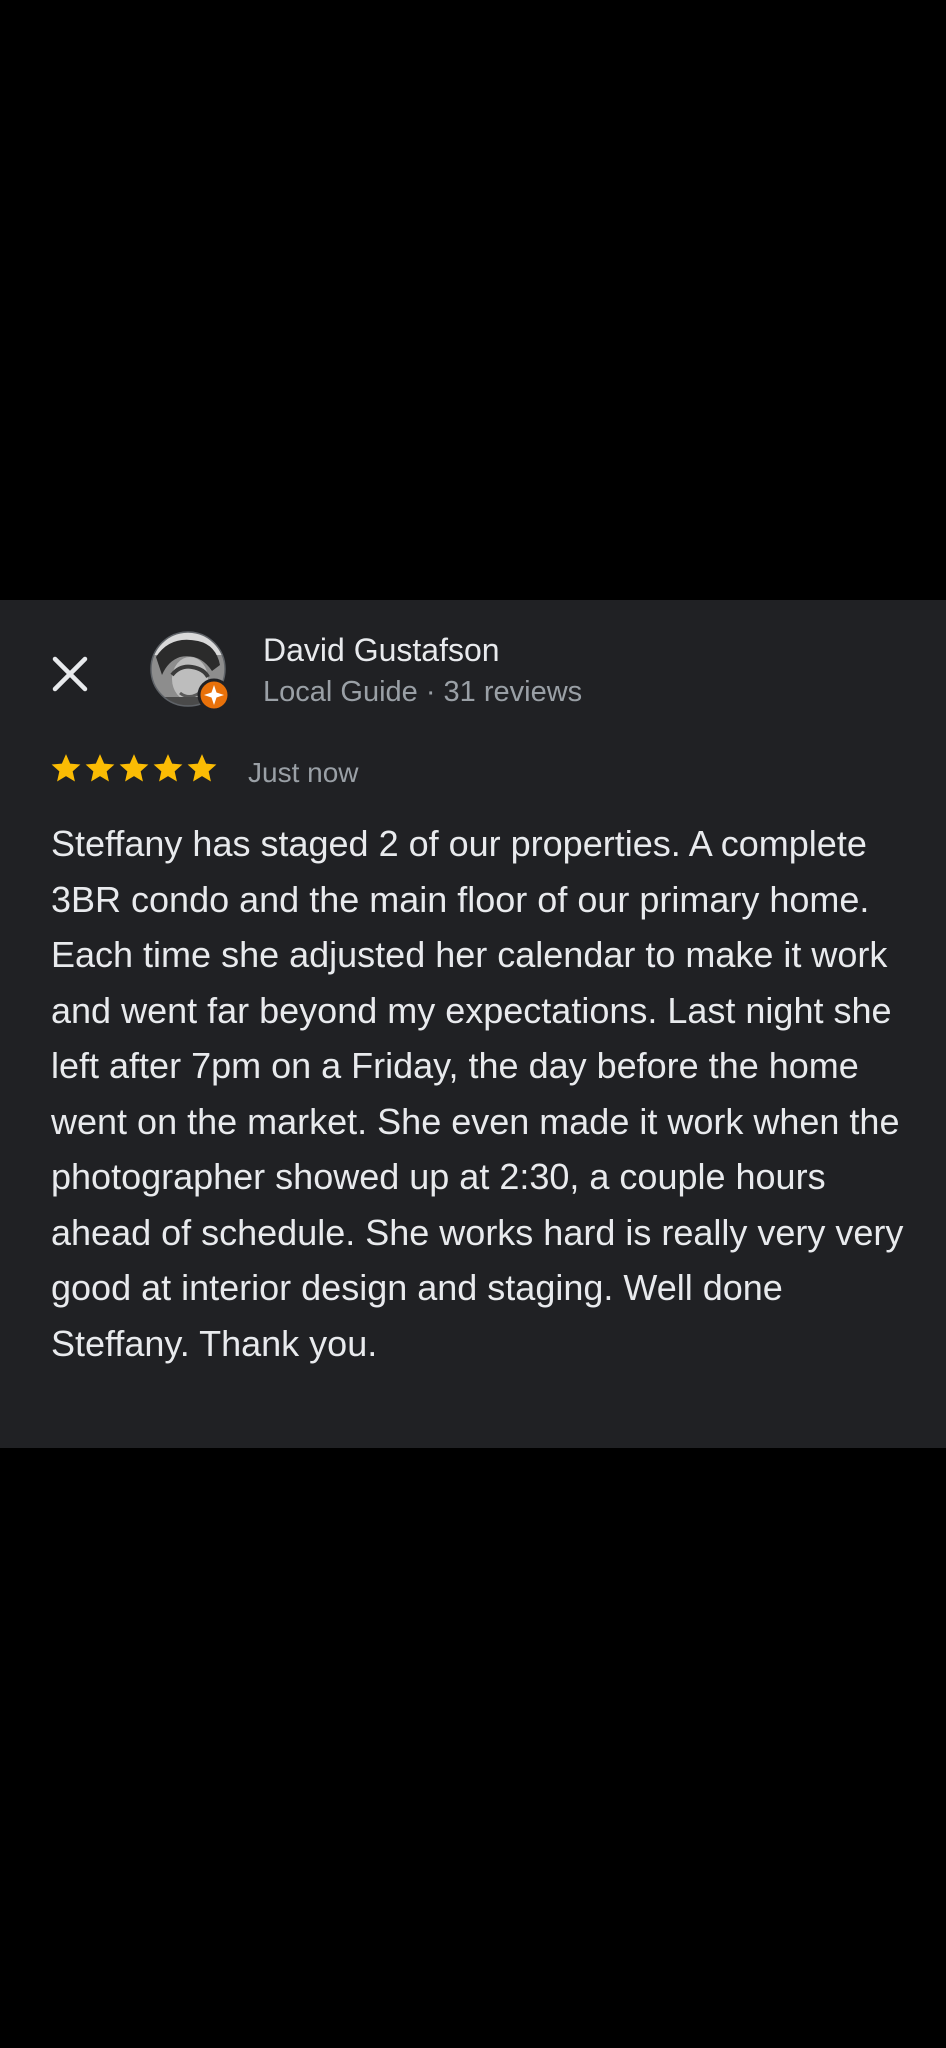  What do you see at coordinates (303, 772) in the screenshot?
I see `review-time: Just now` at bounding box center [303, 772].